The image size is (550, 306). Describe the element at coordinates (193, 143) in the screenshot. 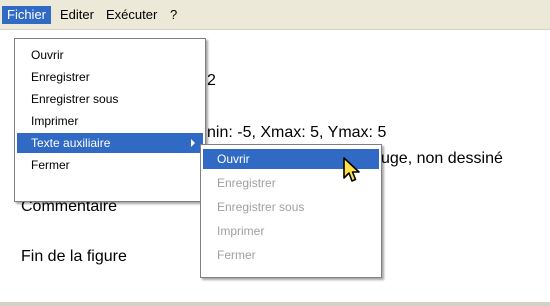

I see `submenu-arrow-icon` at that location.